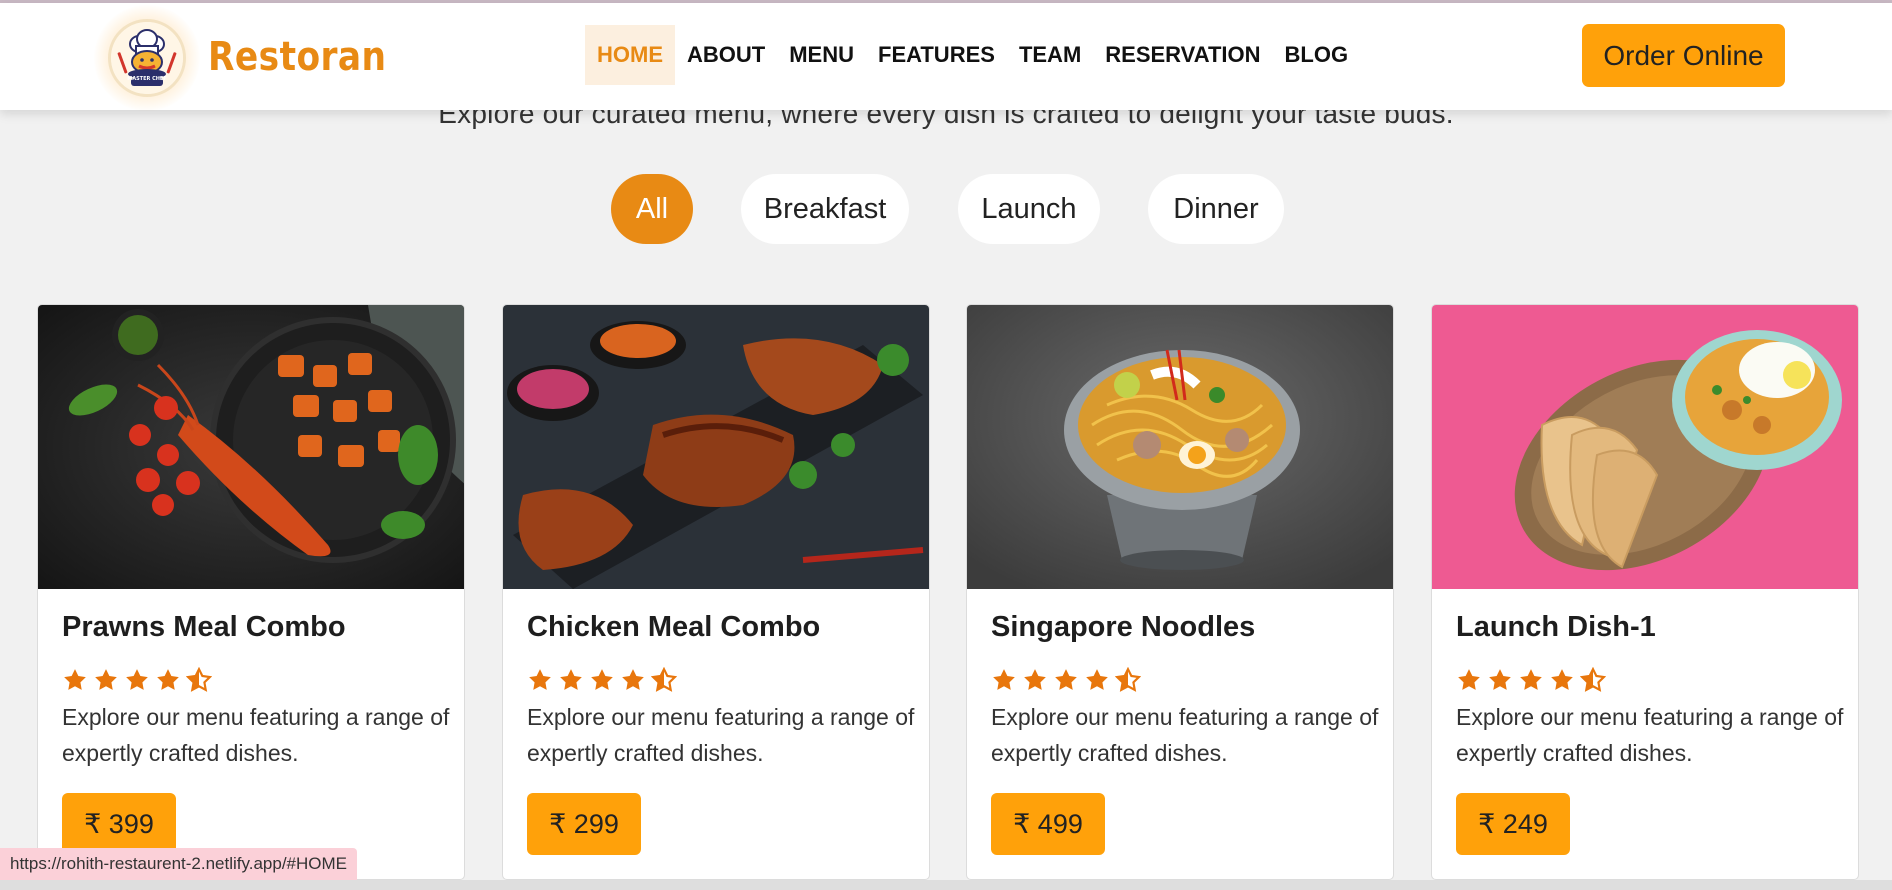 This screenshot has width=1892, height=890. Describe the element at coordinates (674, 627) in the screenshot. I see `card-title: Chicken Meal Combo` at that location.